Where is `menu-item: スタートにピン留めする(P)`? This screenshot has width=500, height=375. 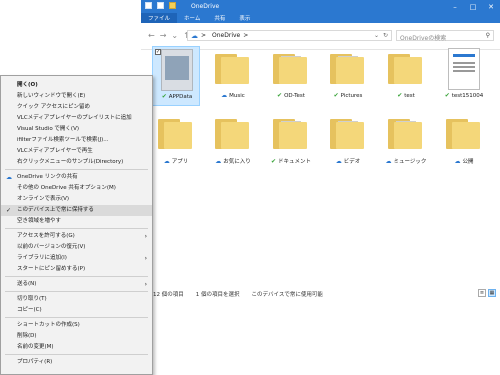
menu-item: スタートにピン留めする(P) is located at coordinates (76, 269).